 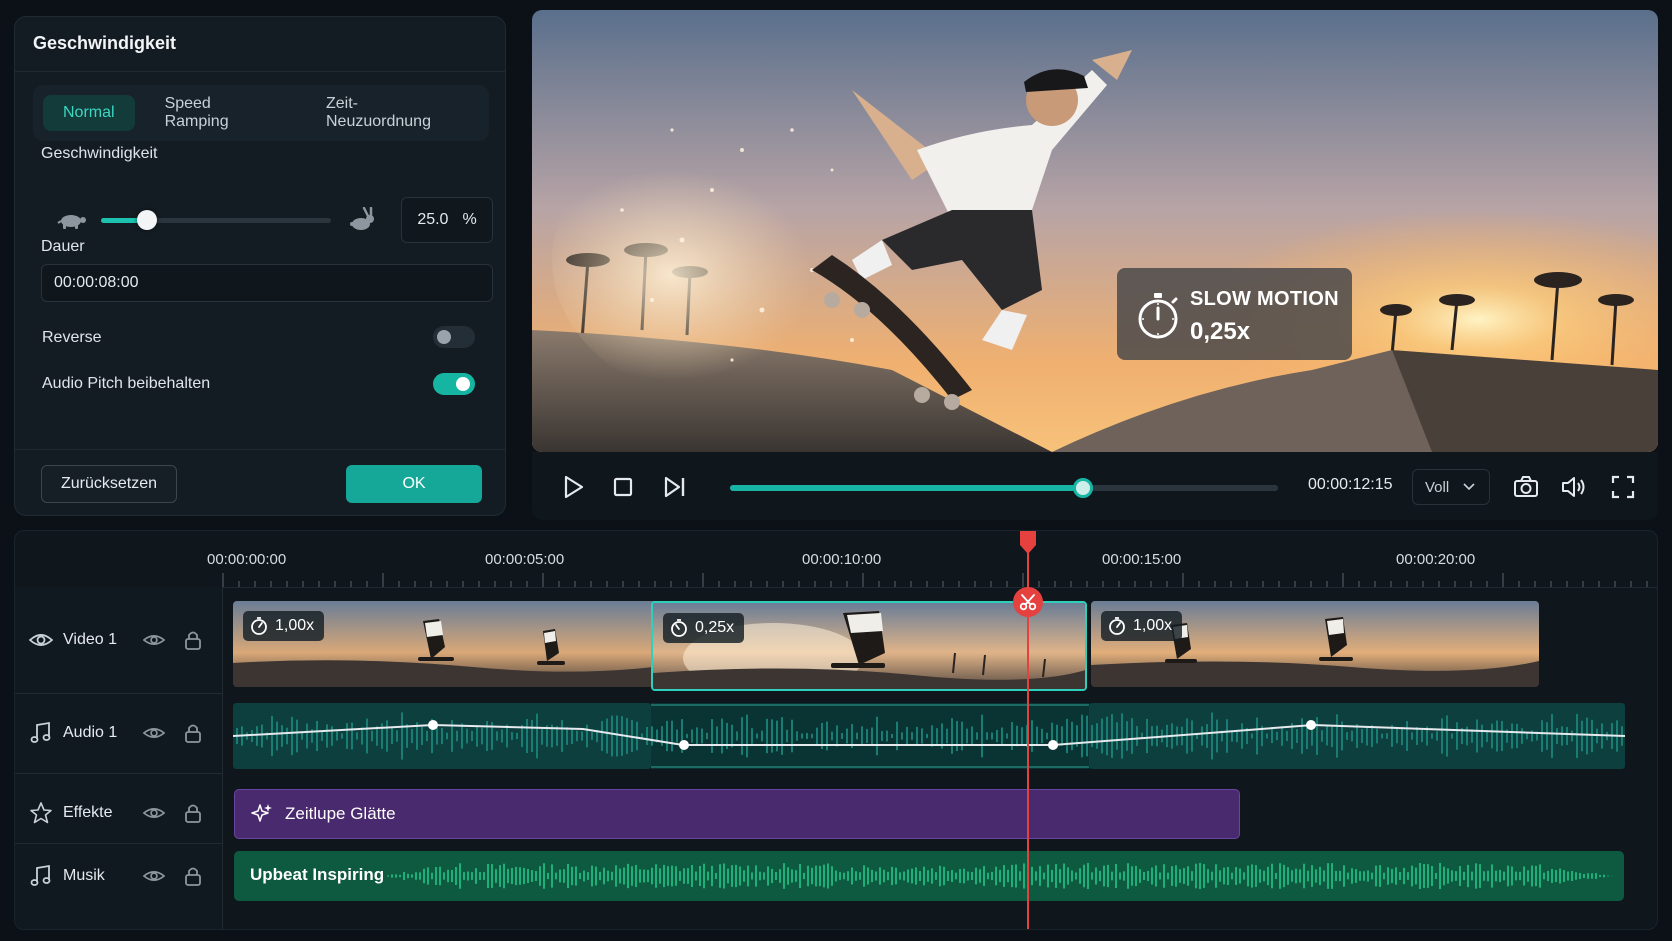 What do you see at coordinates (63, 246) in the screenshot?
I see `duration-label: Dauer` at bounding box center [63, 246].